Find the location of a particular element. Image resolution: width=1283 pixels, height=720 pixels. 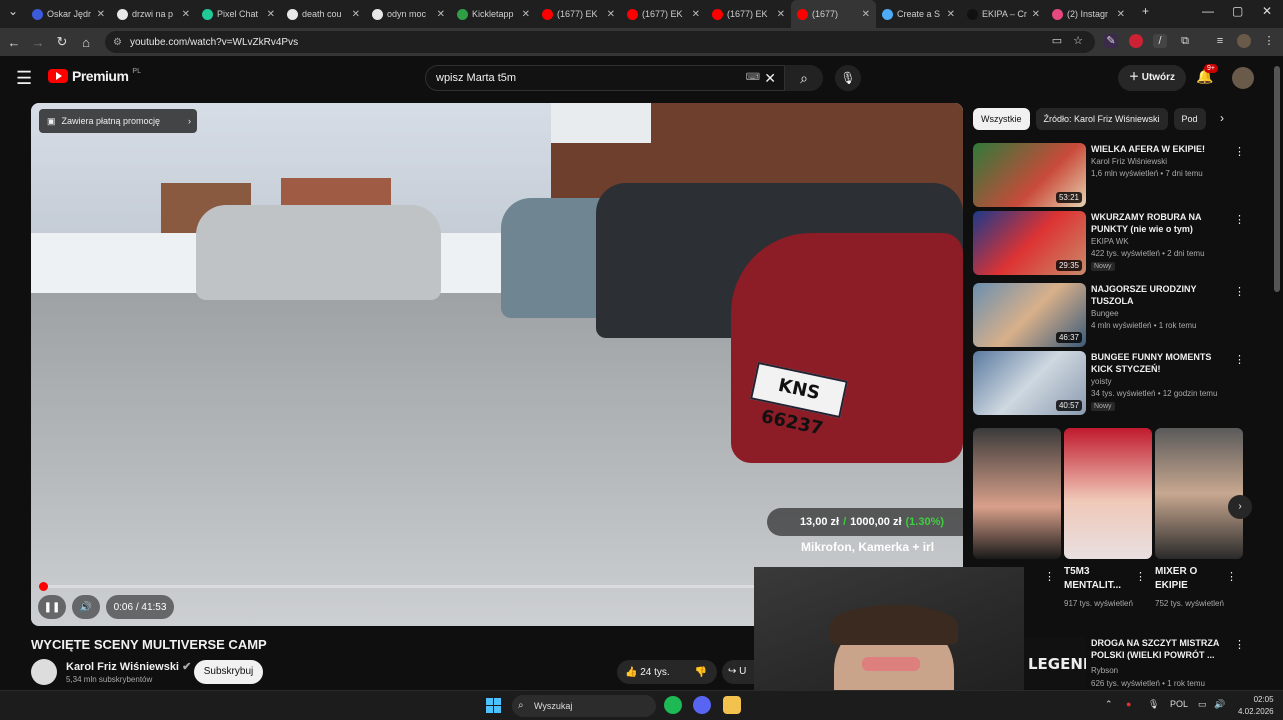

chips-next-icon: › is located at coordinates (1222, 118).